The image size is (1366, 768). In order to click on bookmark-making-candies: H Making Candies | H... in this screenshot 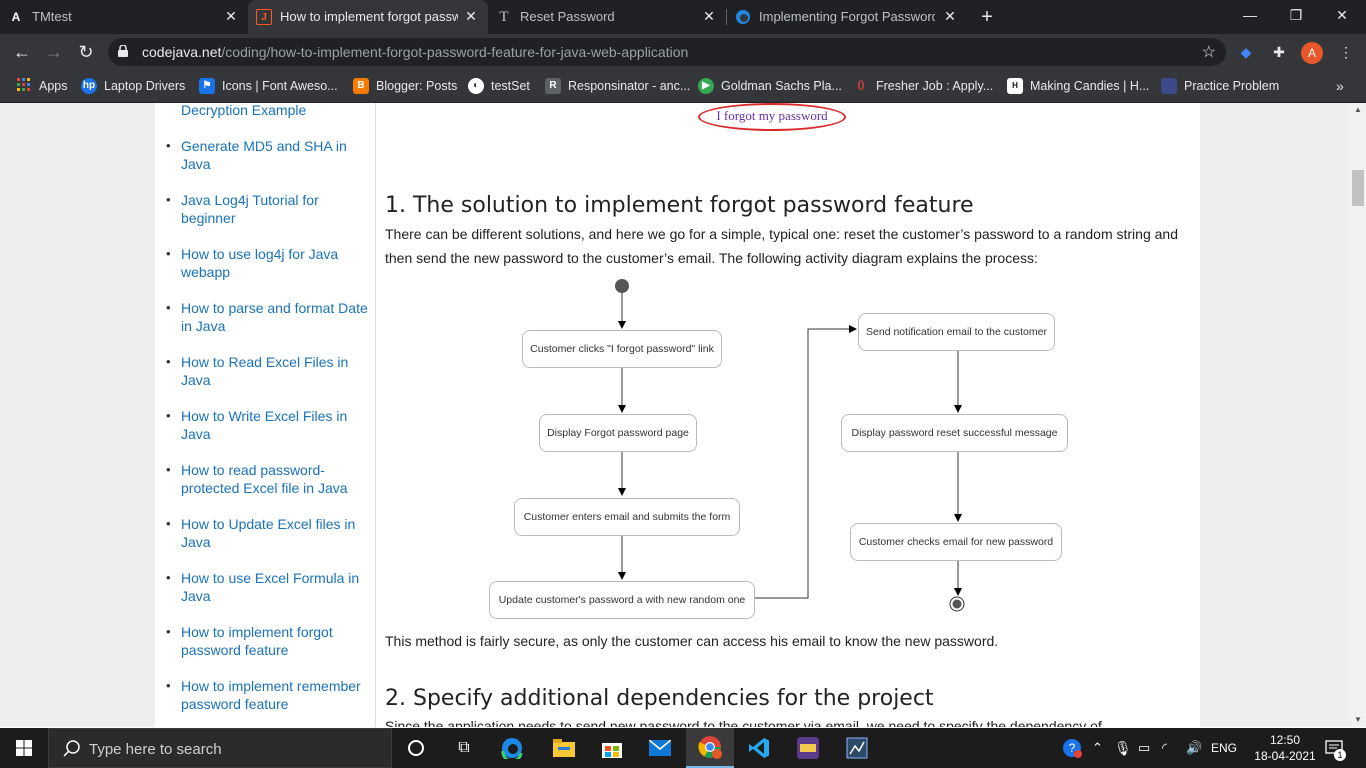, I will do `click(1078, 86)`.